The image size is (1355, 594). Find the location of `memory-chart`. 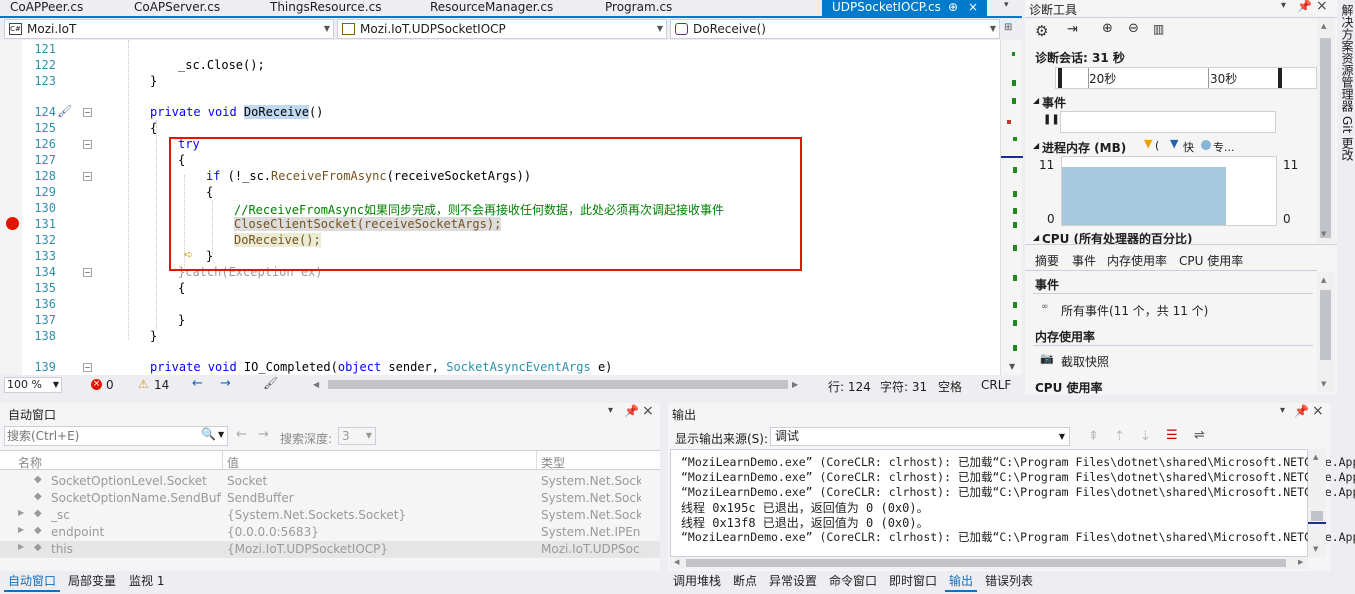

memory-chart is located at coordinates (1169, 191).